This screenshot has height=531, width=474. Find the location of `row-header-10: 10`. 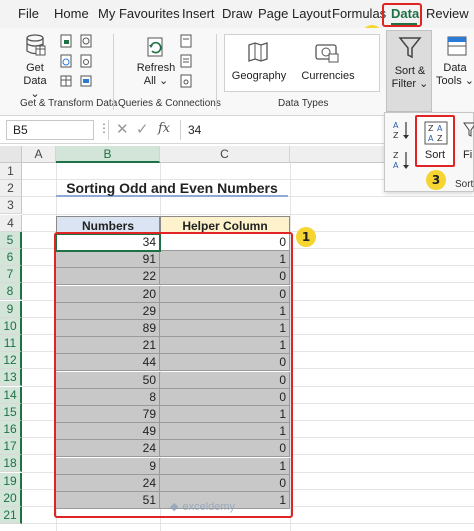

row-header-10: 10 is located at coordinates (11, 326).